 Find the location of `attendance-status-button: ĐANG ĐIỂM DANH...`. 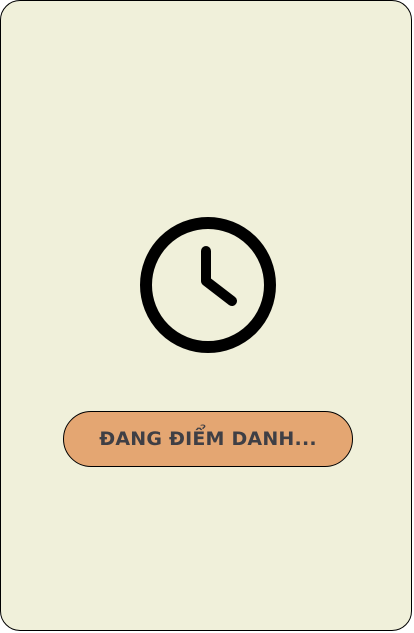

attendance-status-button: ĐANG ĐIỂM DANH... is located at coordinates (208, 439).